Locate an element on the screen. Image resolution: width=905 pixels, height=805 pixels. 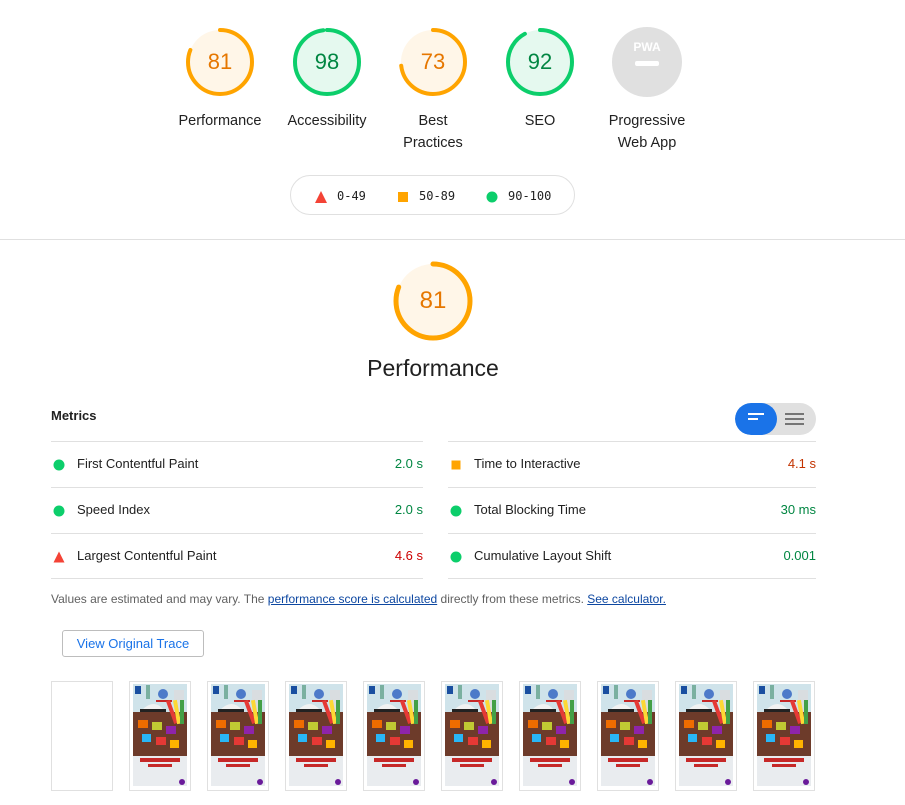
gauge-accessibility: 98 Accessibility is located at coordinates (327, 79).